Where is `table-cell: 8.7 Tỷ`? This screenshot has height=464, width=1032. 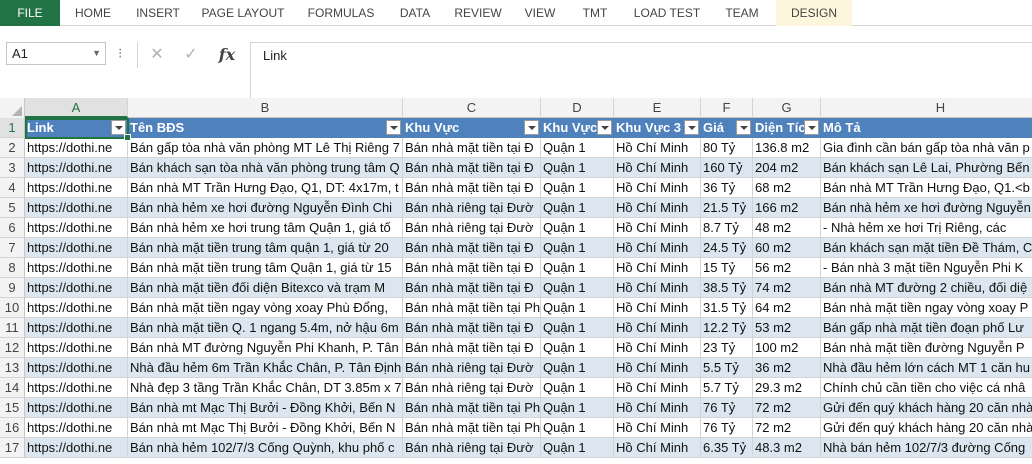 table-cell: 8.7 Tỷ is located at coordinates (727, 228).